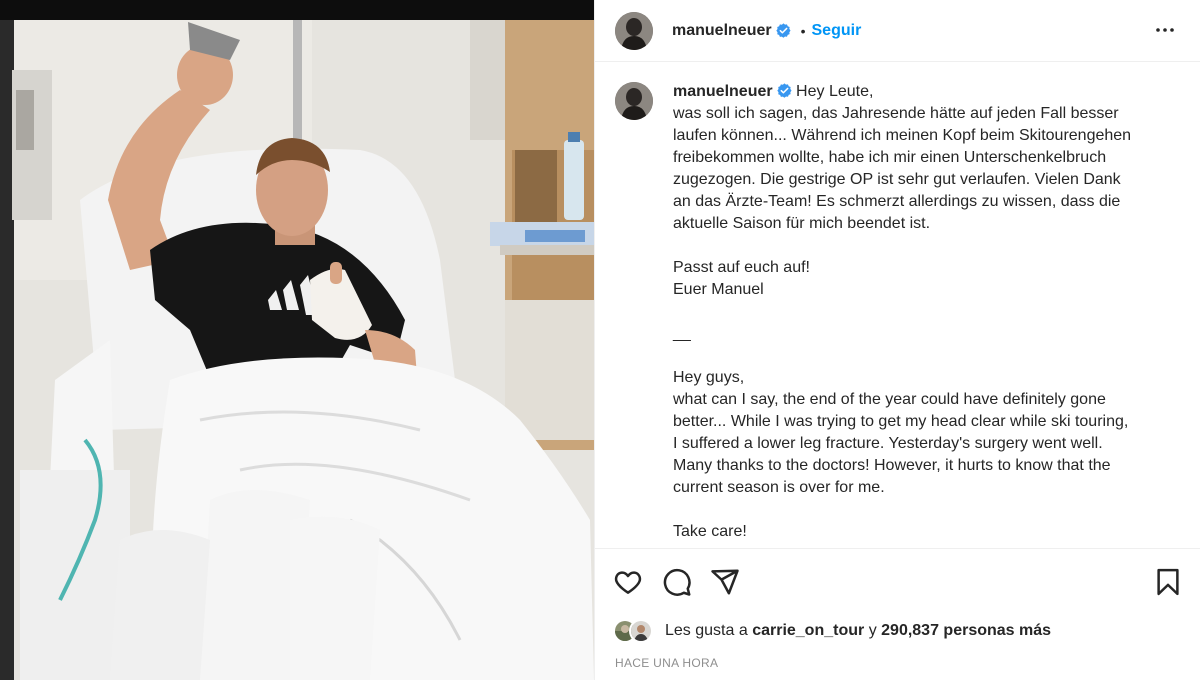  What do you see at coordinates (897, 581) in the screenshot?
I see `action-bar` at bounding box center [897, 581].